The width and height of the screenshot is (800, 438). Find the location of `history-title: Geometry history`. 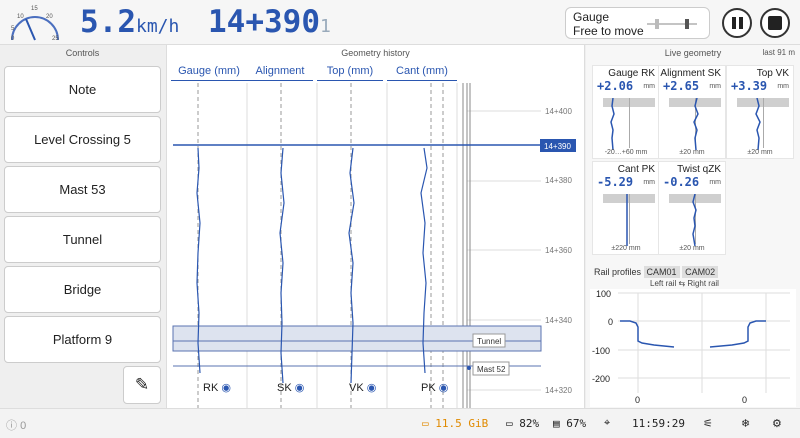

history-title: Geometry history is located at coordinates (375, 53).